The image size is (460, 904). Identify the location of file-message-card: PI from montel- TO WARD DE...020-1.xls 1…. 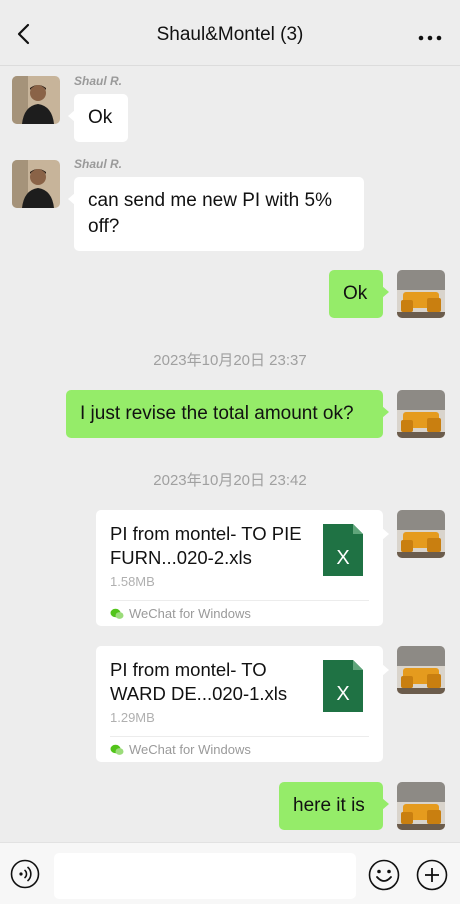
(242, 704).